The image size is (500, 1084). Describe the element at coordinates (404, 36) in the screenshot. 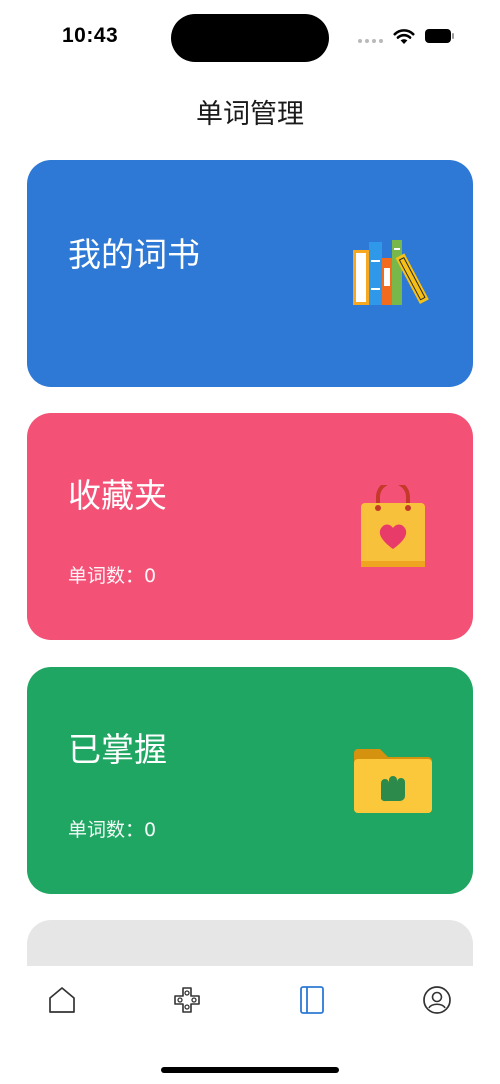

I see `wifi-icon` at that location.